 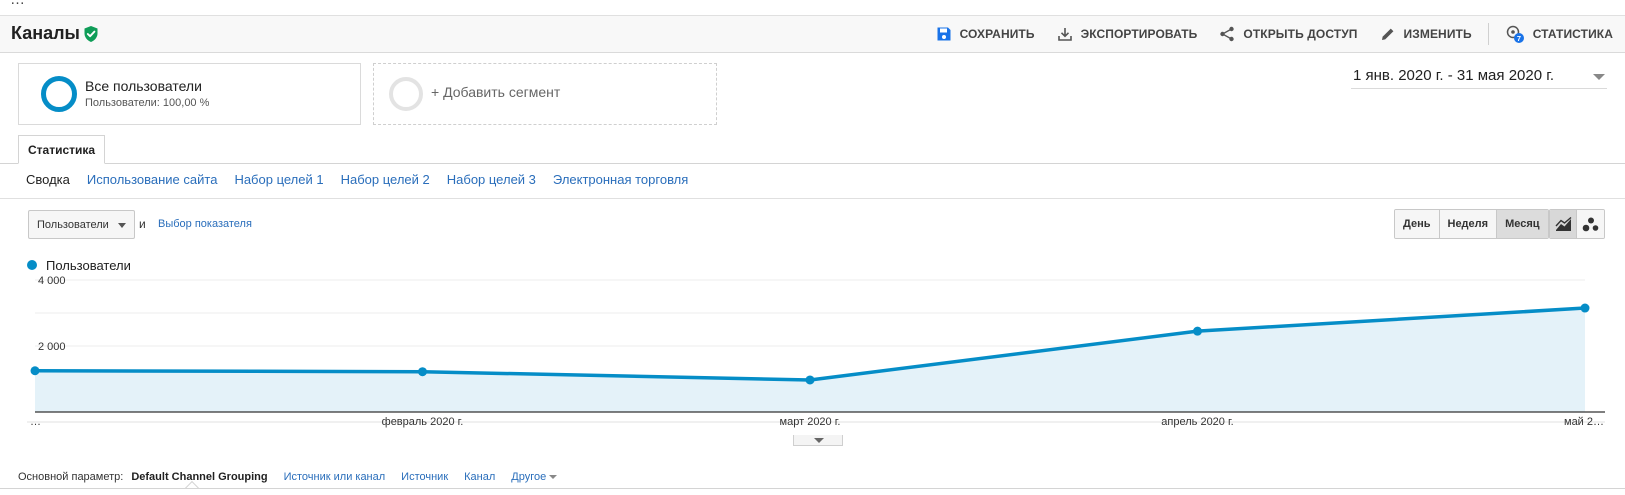 I want to click on motion-chart-icon, so click(x=1590, y=224).